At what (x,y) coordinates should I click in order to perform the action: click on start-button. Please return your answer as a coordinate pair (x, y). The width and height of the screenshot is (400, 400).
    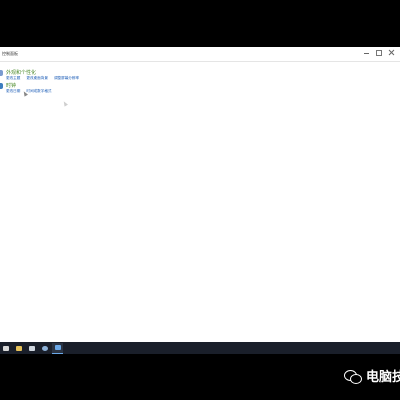
    Looking at the image, I should click on (5, 348).